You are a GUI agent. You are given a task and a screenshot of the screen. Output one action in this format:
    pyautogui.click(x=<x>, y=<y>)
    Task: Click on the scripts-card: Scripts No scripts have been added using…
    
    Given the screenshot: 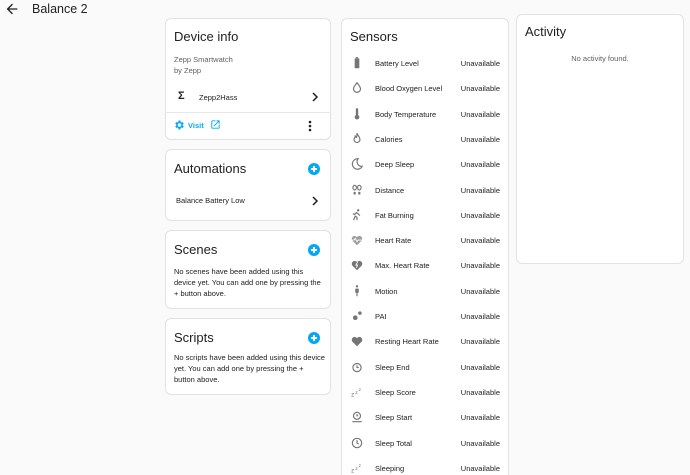 What is the action you would take?
    pyautogui.click(x=248, y=356)
    